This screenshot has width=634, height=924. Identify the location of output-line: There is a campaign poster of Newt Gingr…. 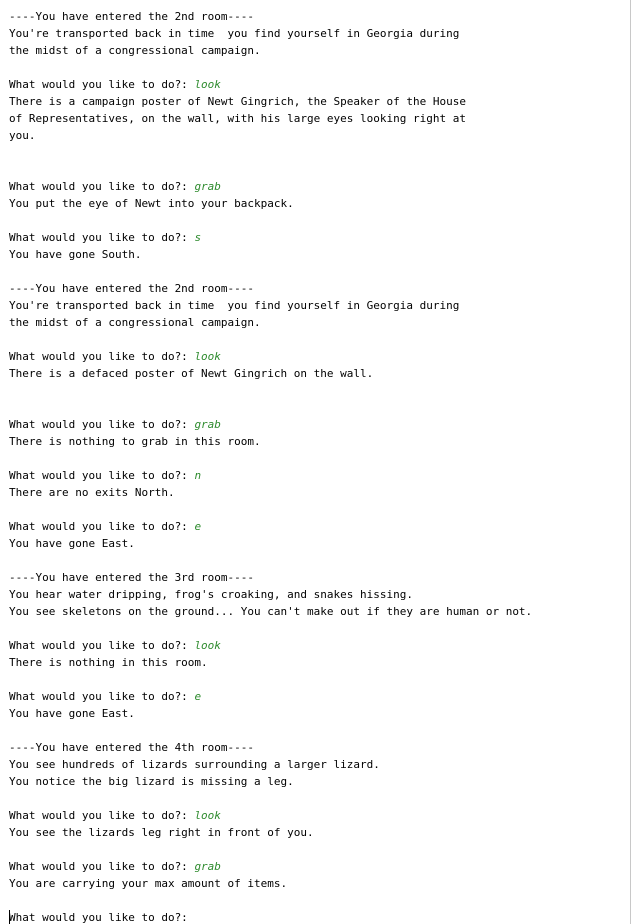
(237, 101).